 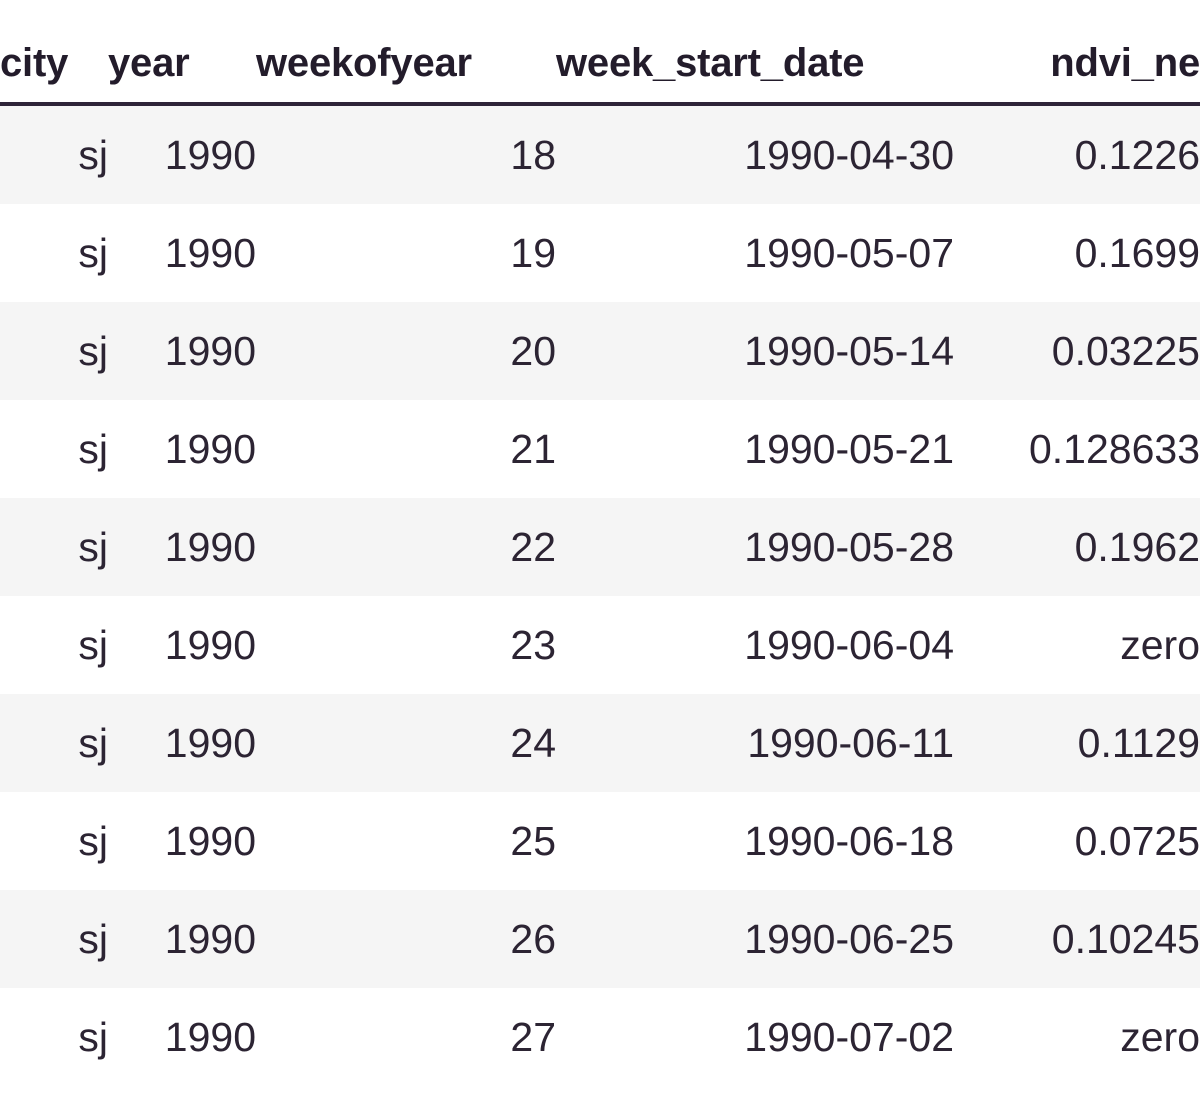 I want to click on cell-week-start-date: 1990-05-14, so click(x=755, y=351).